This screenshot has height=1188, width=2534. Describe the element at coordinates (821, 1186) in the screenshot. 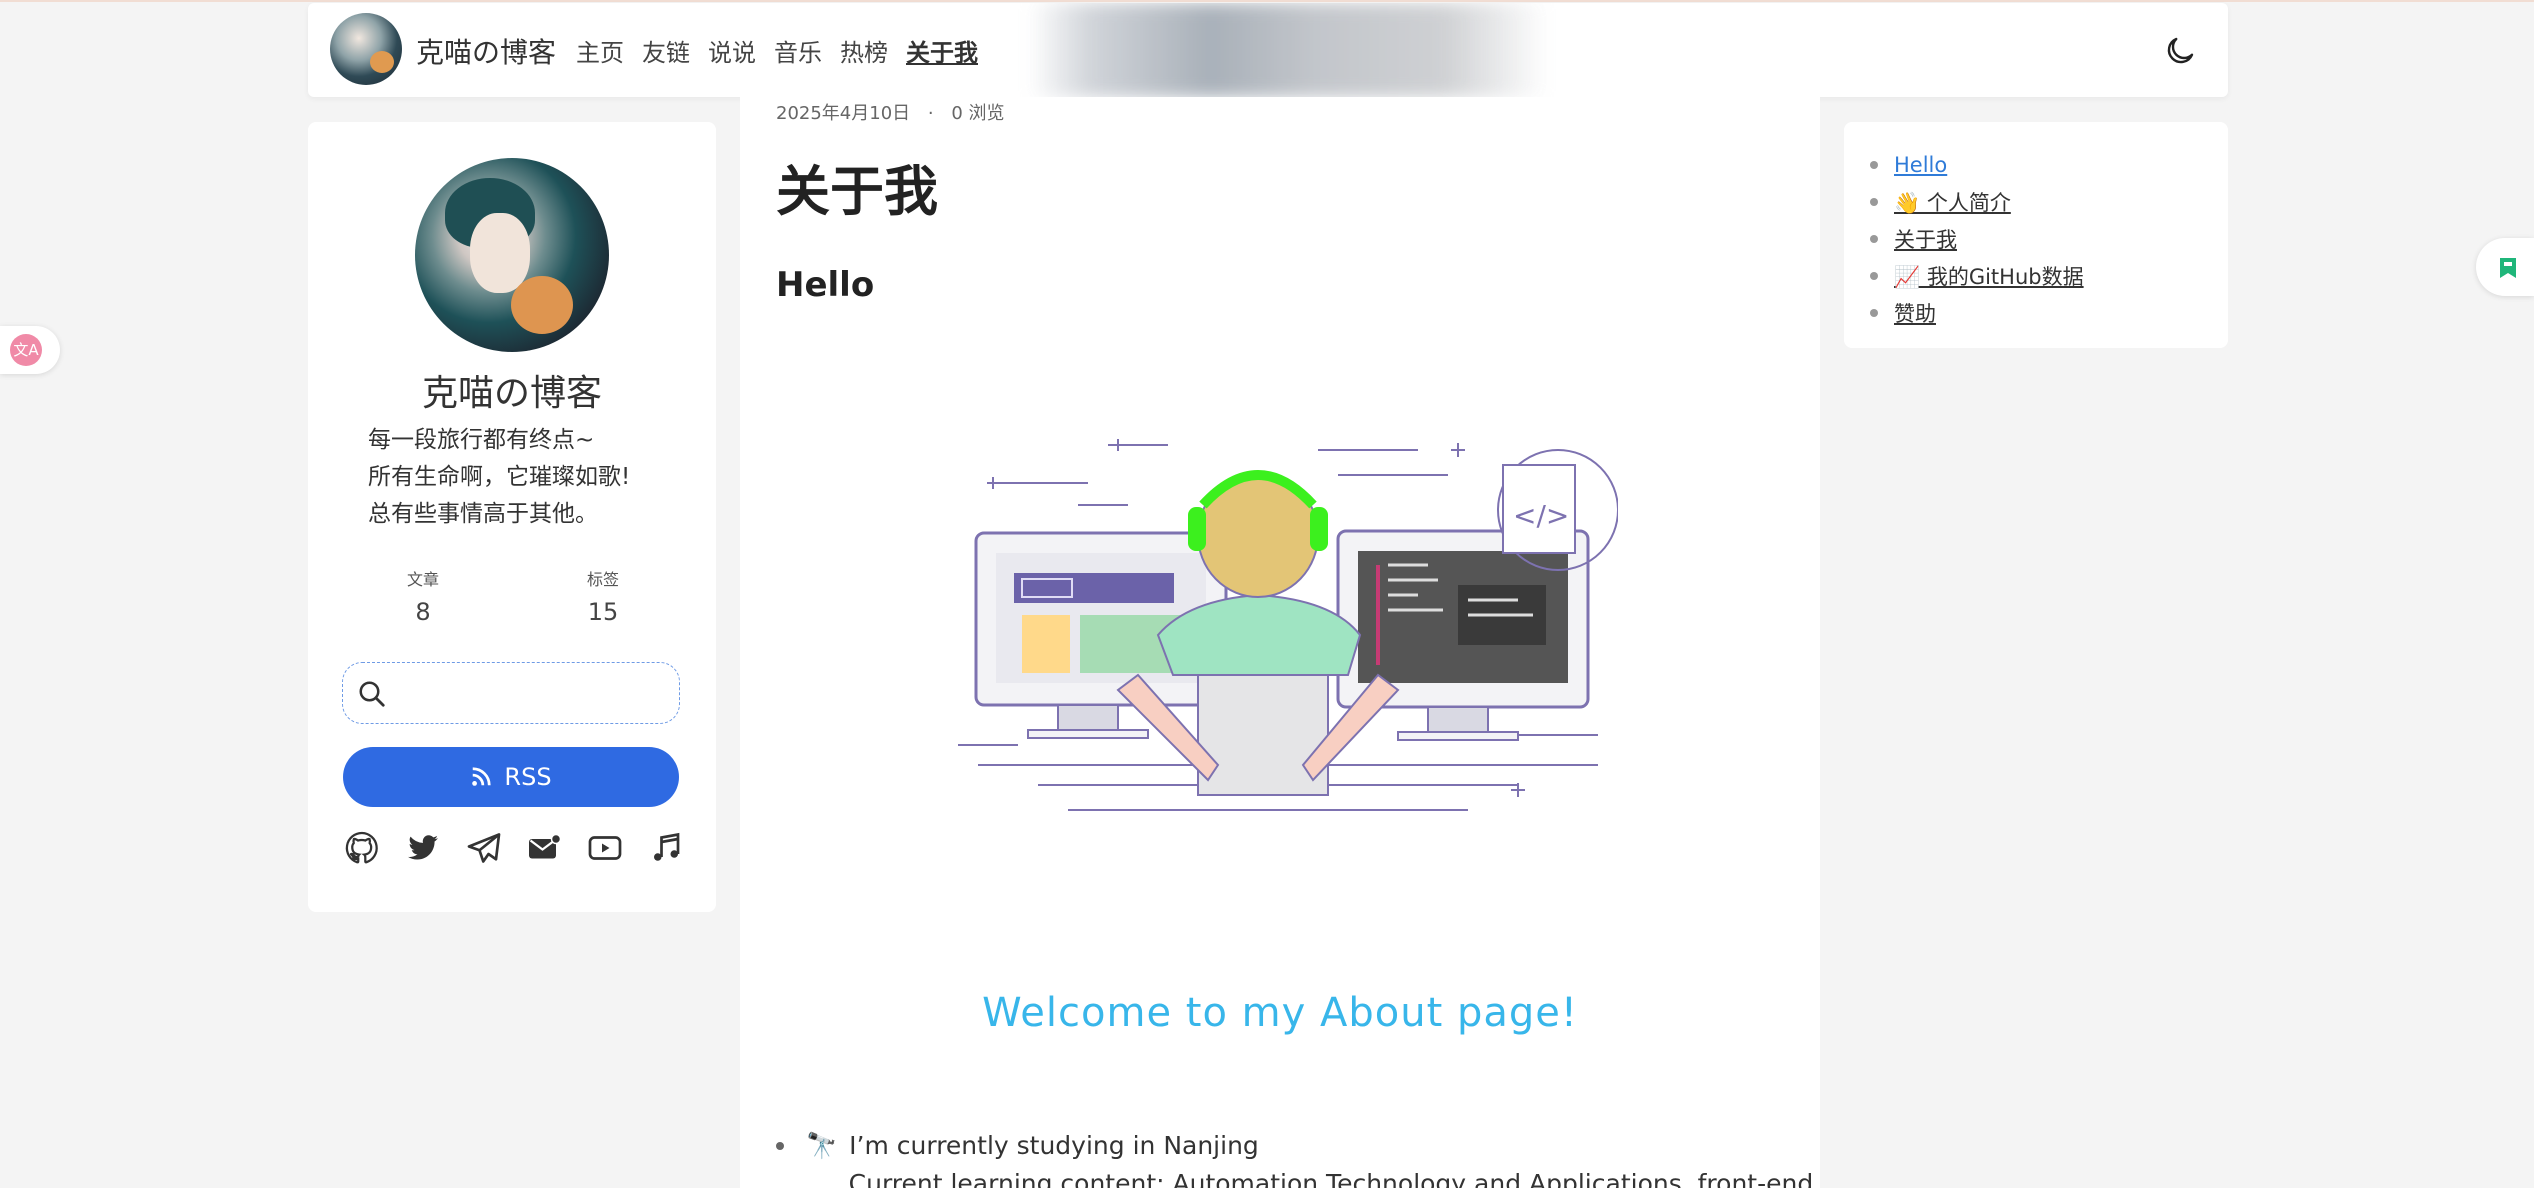

I see `seedling-icon: 🌱` at that location.